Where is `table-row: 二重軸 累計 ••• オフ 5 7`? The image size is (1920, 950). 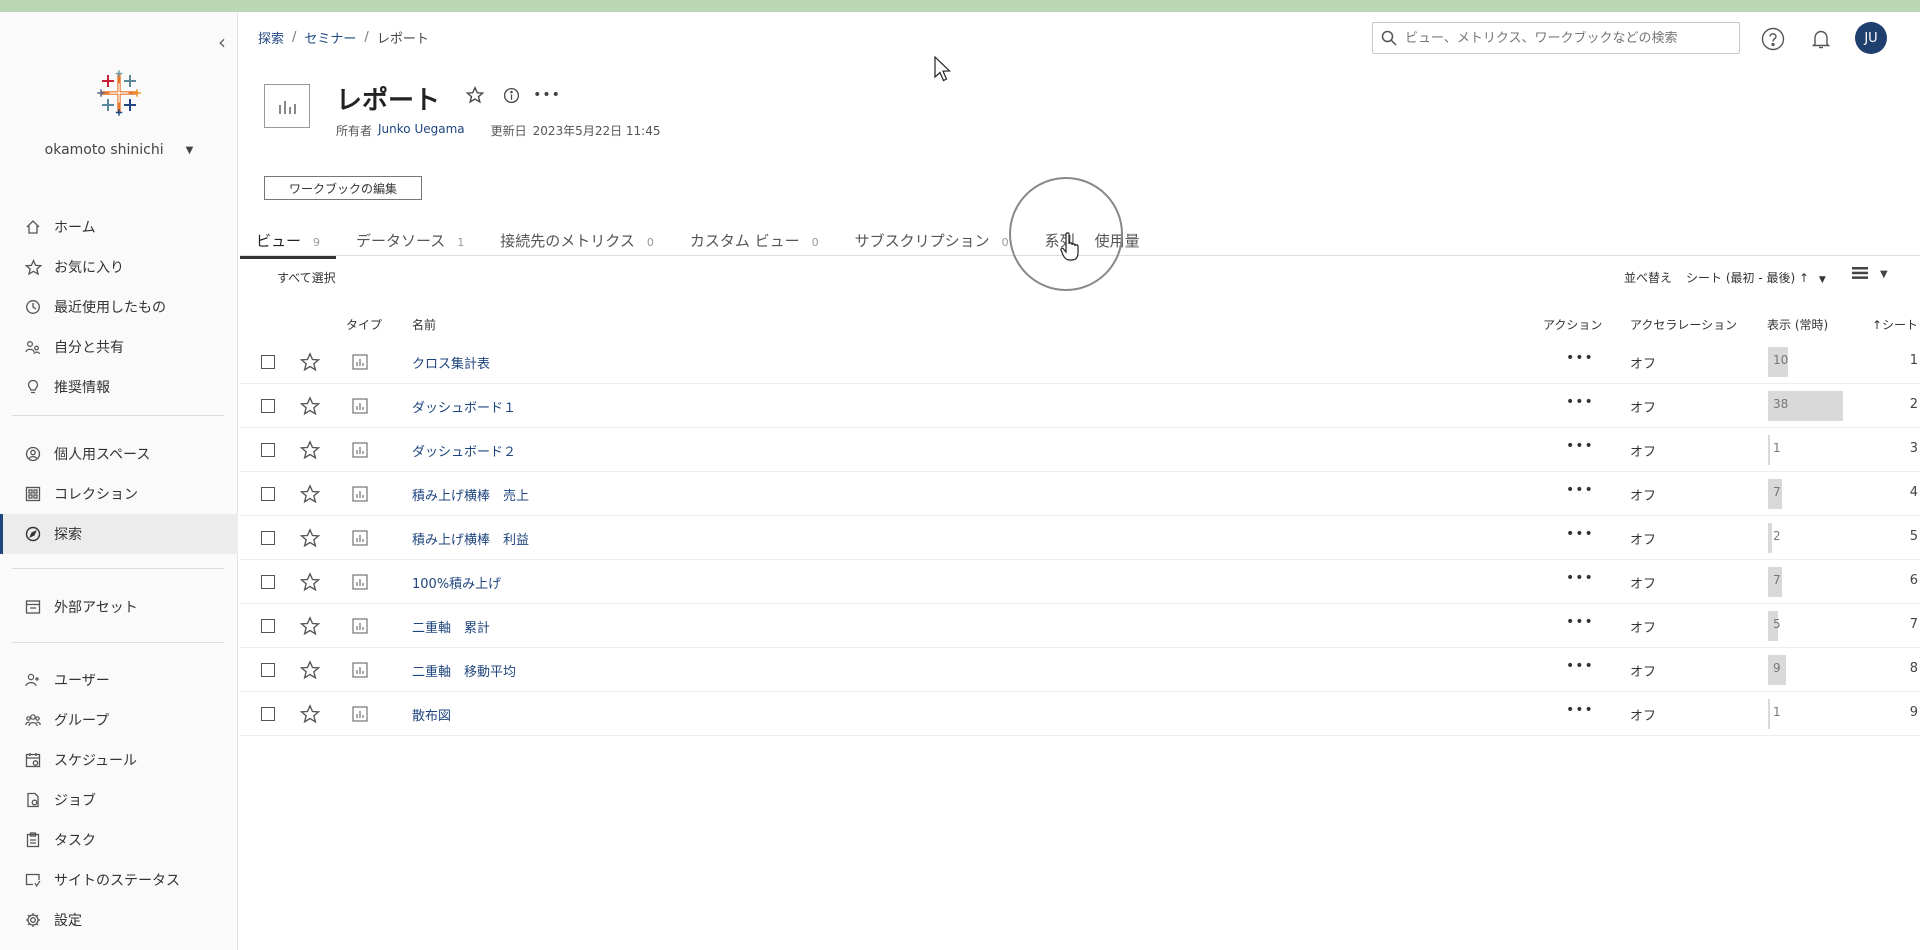
table-row: 二重軸 累計 ••• オフ 5 7 is located at coordinates (1080, 626).